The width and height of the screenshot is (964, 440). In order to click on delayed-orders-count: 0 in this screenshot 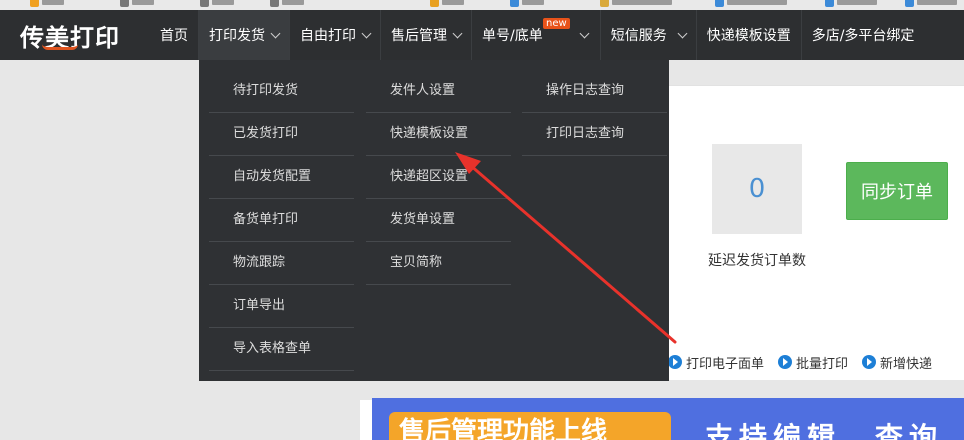, I will do `click(757, 189)`.